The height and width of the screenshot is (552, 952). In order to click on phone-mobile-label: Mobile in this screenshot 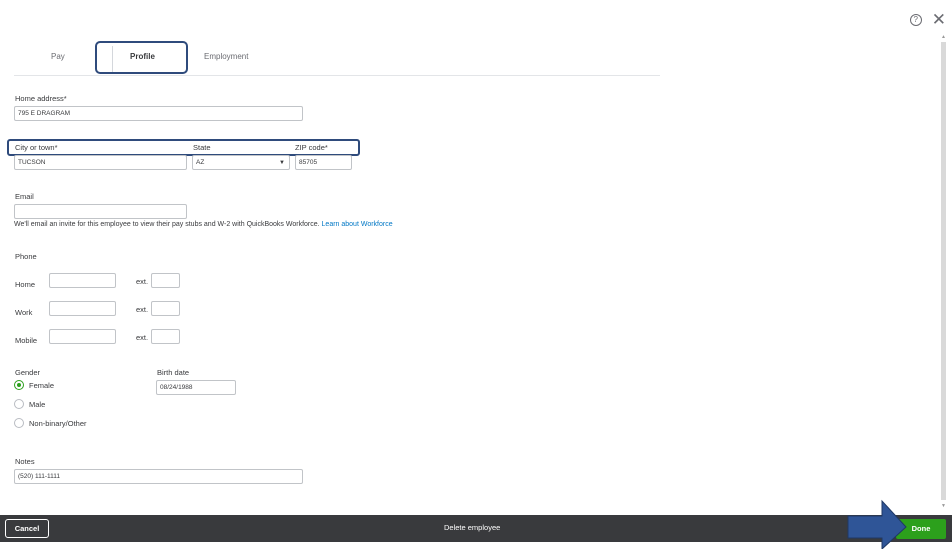, I will do `click(26, 340)`.